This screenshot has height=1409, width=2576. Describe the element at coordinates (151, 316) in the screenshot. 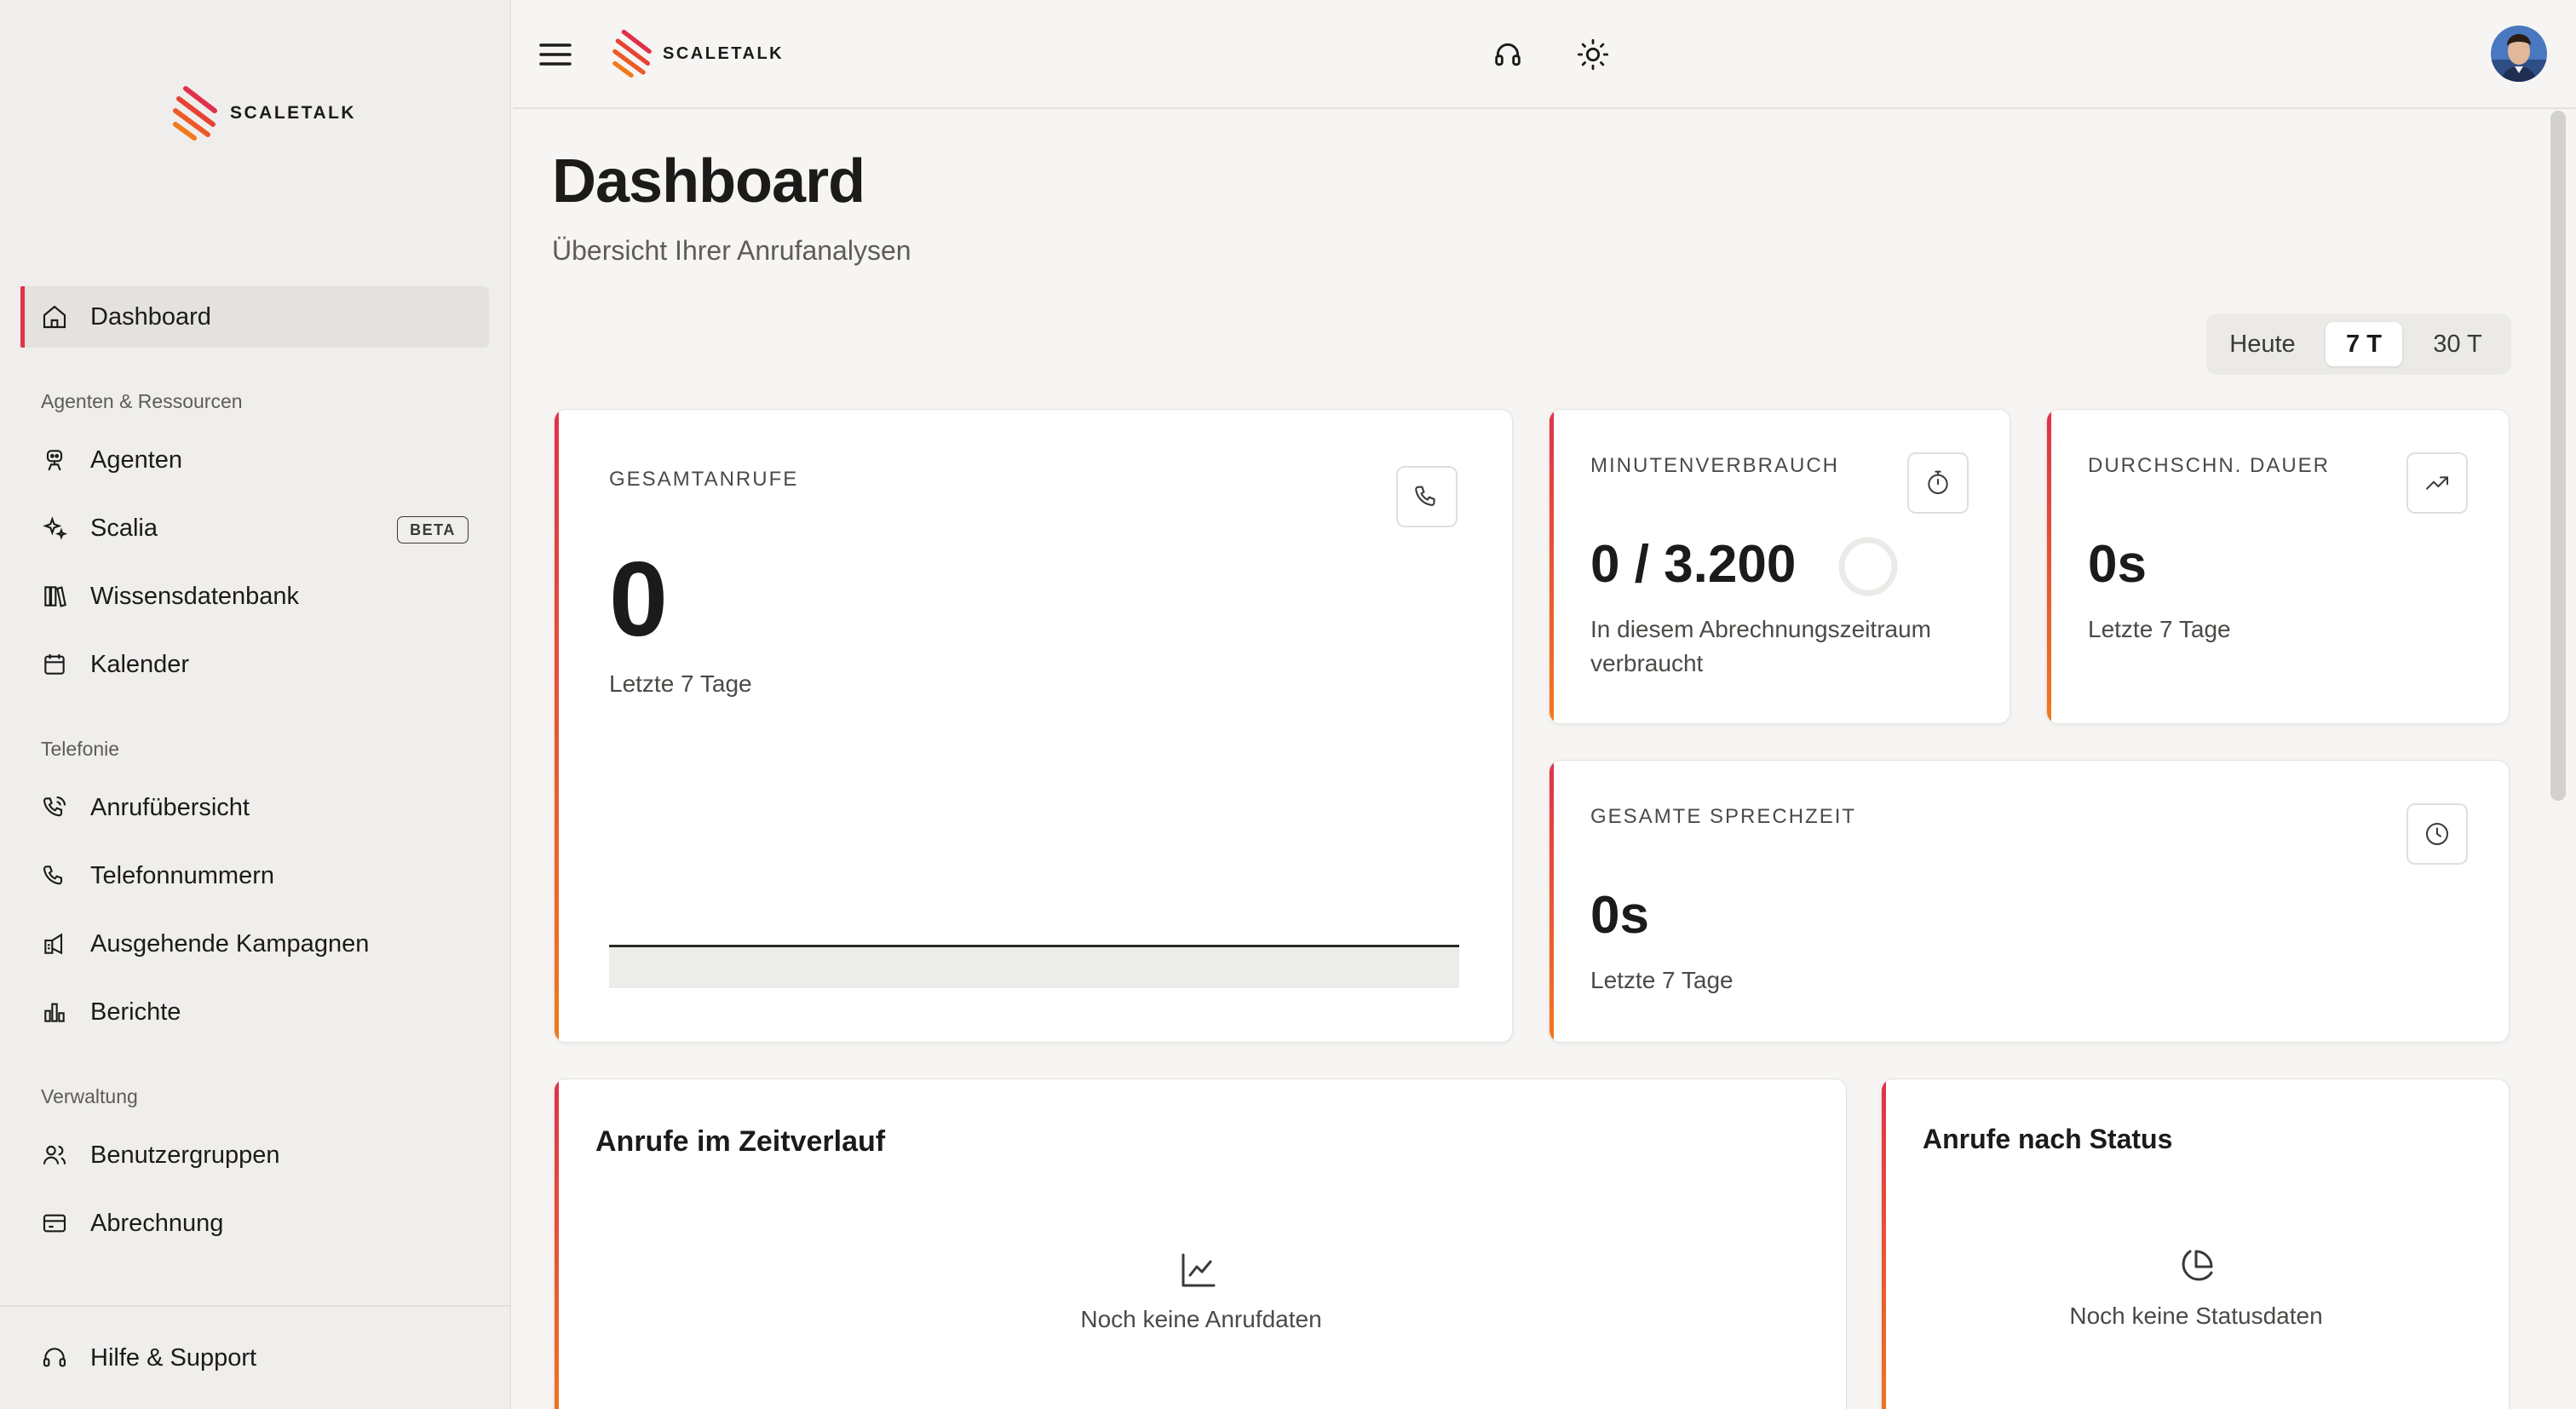

I see `sidebar-item-label: Dashboard` at that location.